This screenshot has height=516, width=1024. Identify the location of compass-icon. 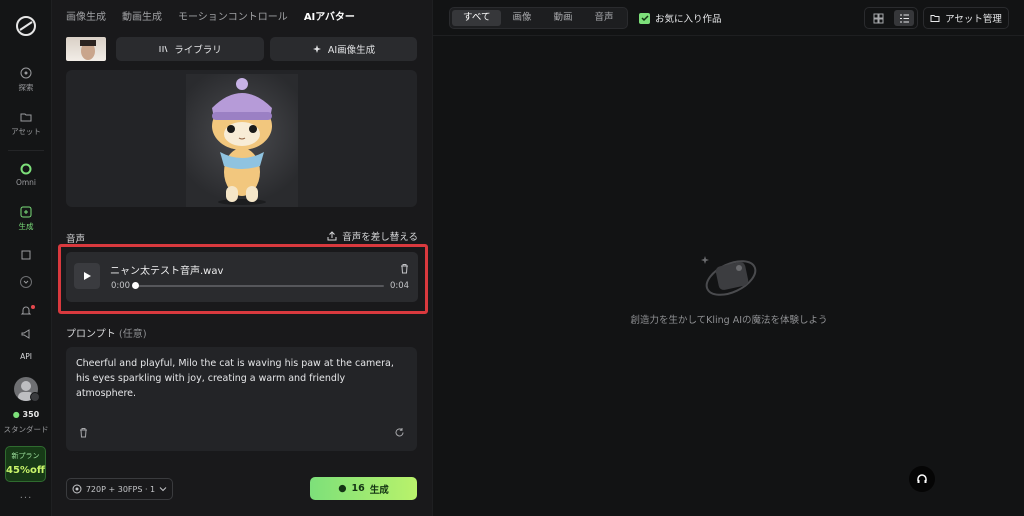
(26, 73).